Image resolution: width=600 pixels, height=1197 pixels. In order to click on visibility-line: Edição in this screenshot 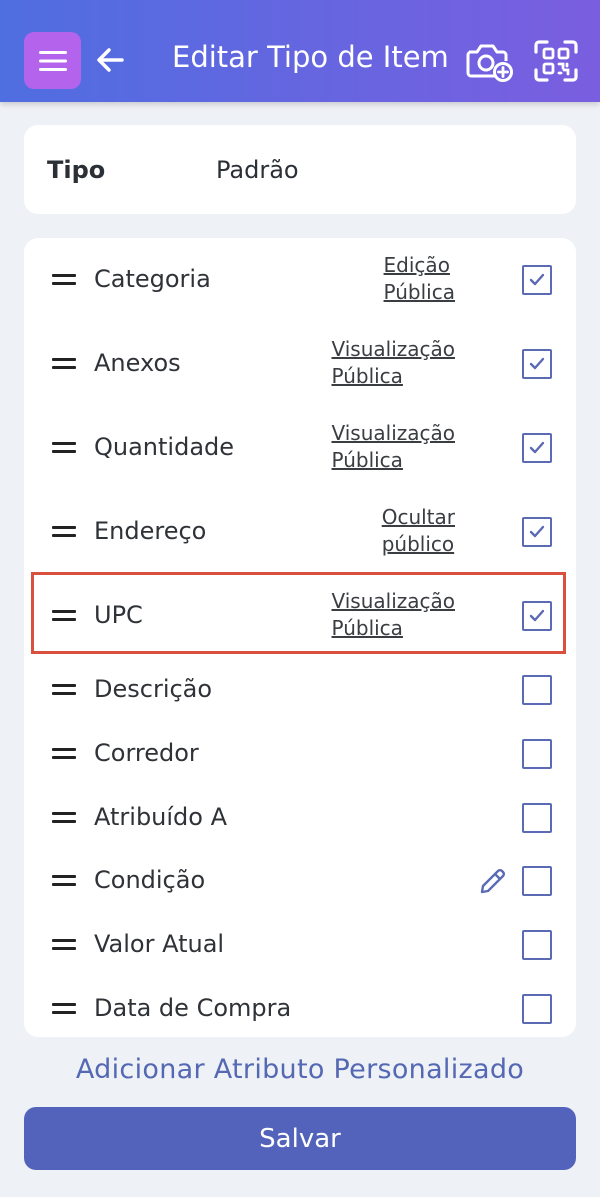, I will do `click(416, 265)`.